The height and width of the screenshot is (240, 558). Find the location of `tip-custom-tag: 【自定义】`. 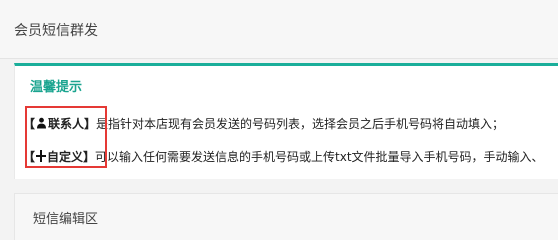

tip-custom-tag: 【自定义】 is located at coordinates (59, 157).